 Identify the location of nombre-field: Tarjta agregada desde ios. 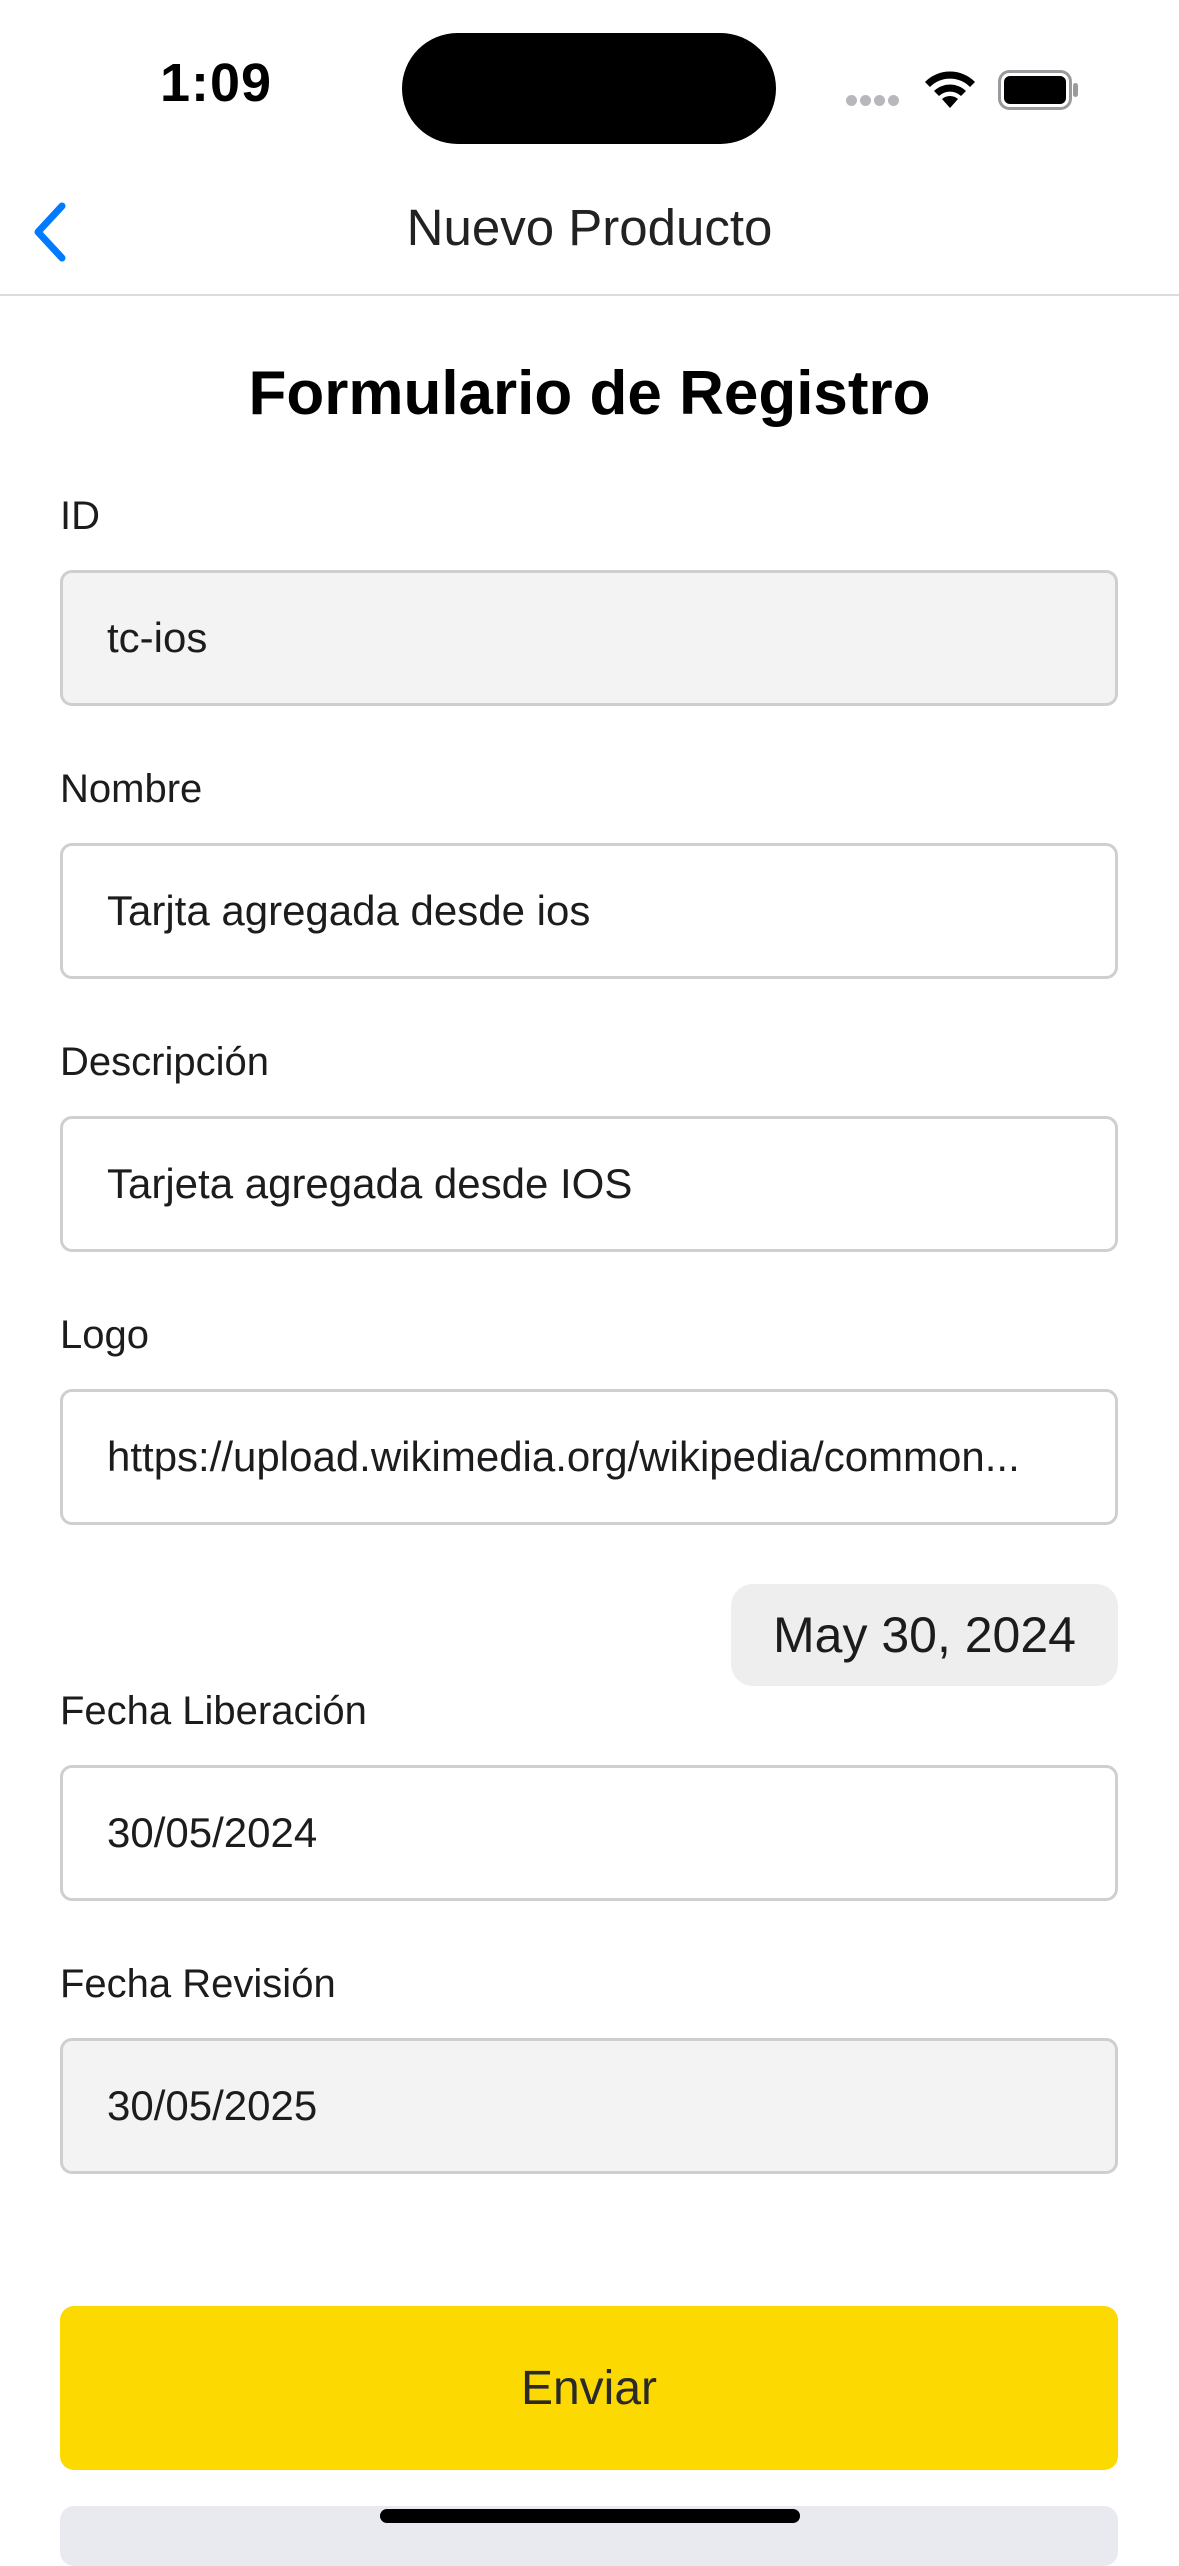
(589, 911).